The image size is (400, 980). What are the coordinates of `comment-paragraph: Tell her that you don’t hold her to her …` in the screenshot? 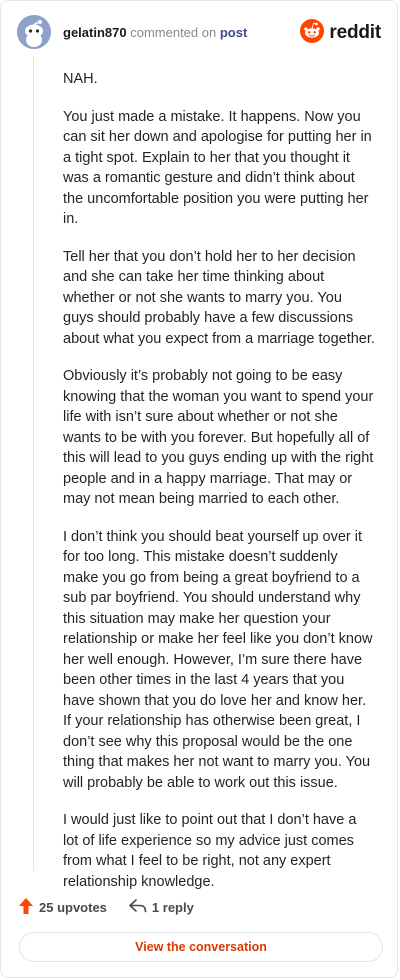 It's located at (219, 297).